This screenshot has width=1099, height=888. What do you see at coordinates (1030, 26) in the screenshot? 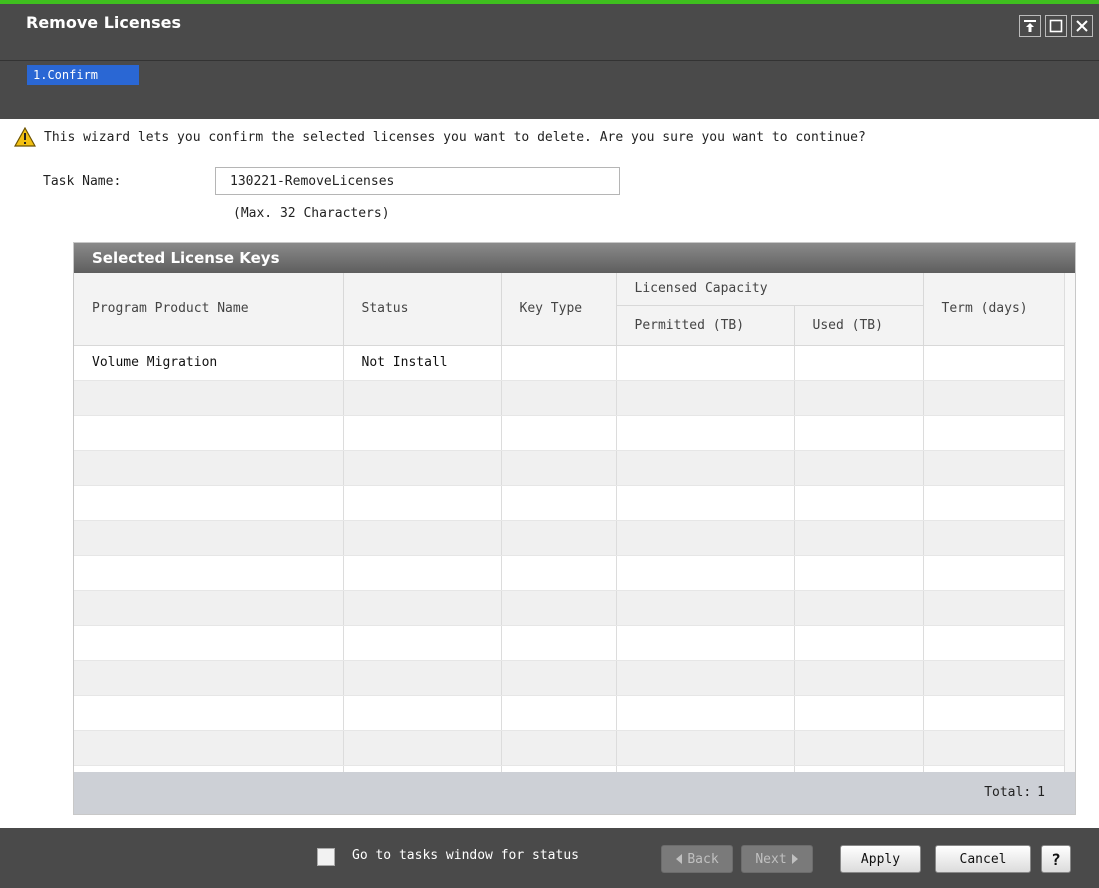
I see `pin-icon` at bounding box center [1030, 26].